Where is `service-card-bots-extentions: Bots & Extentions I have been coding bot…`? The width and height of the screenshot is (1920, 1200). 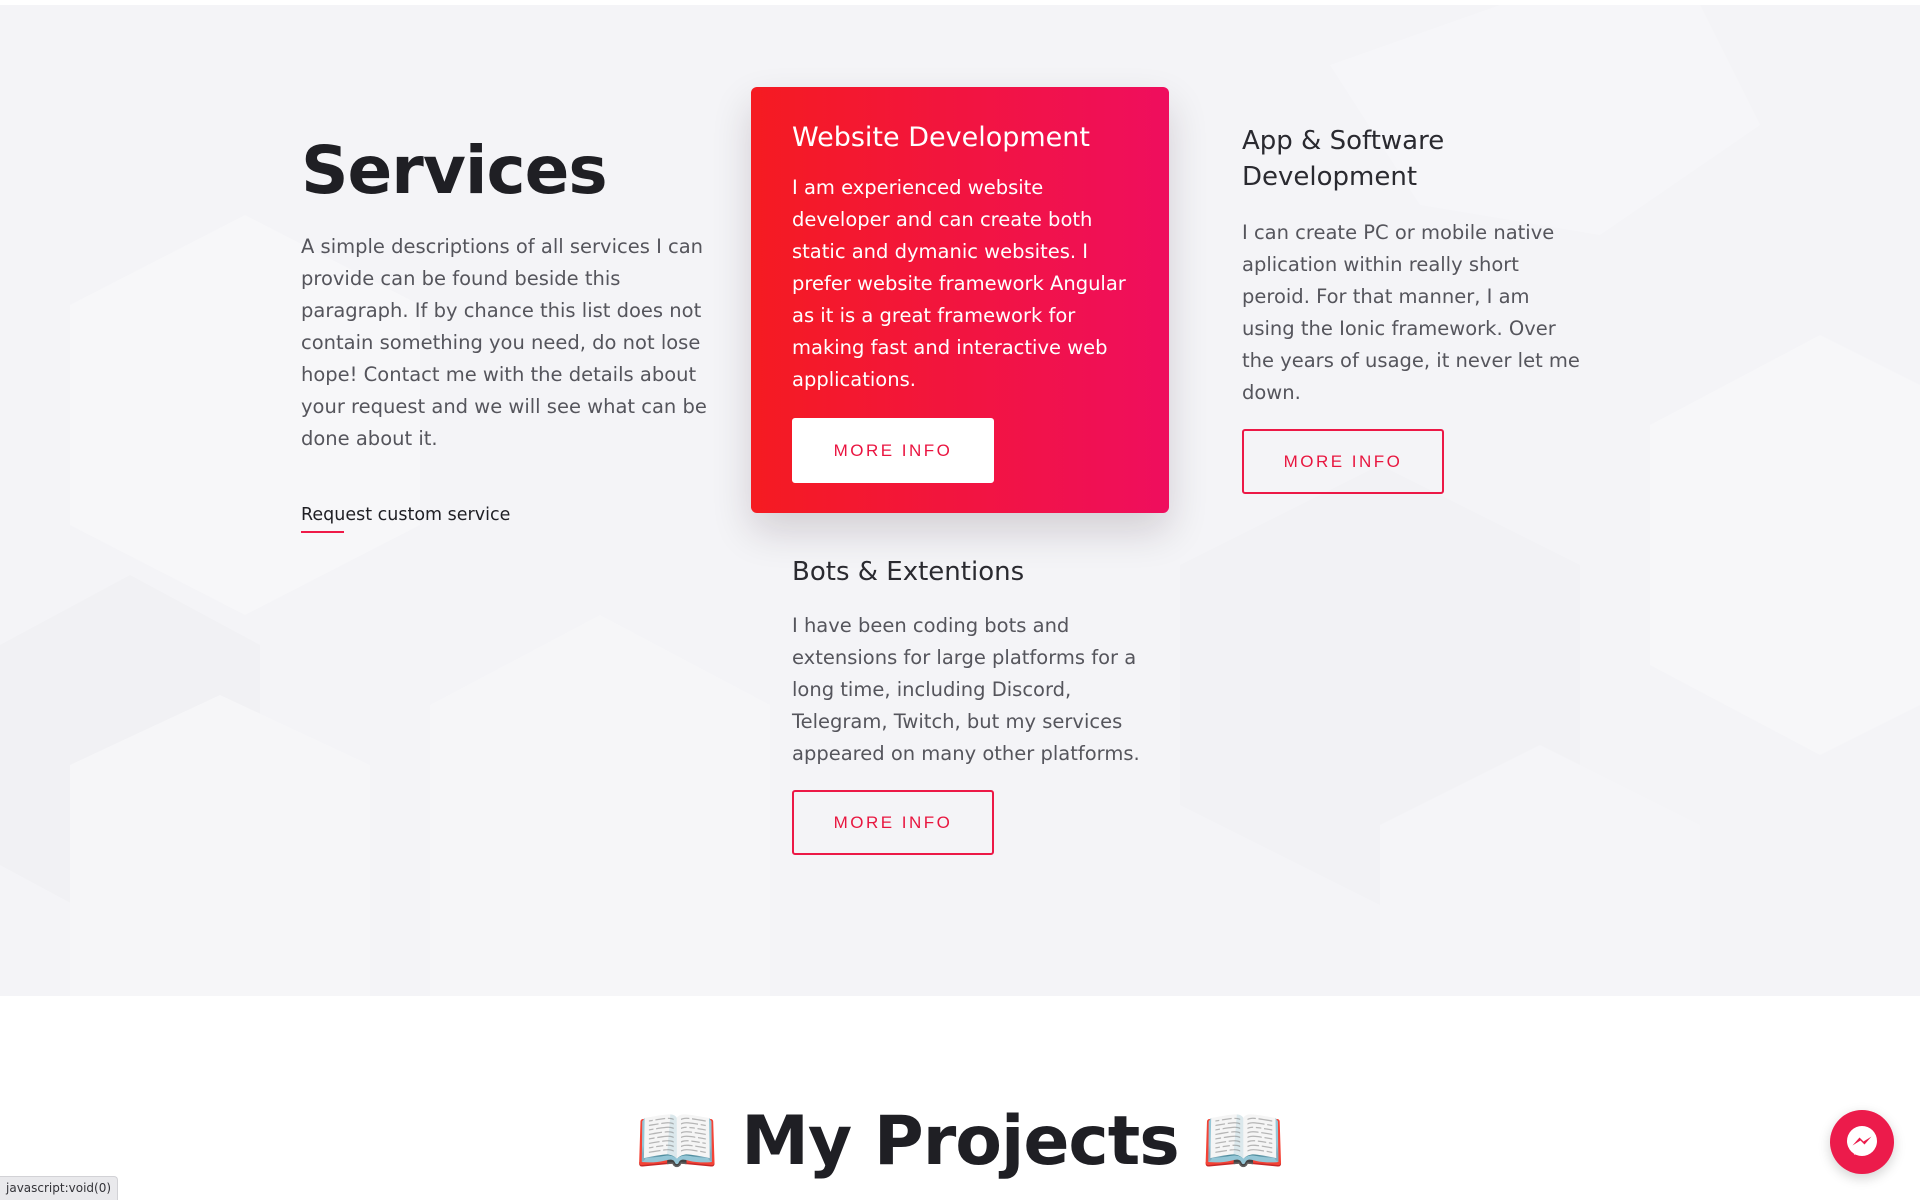
service-card-bots-extentions: Bots & Extentions I have been coding bot… is located at coordinates (967, 704).